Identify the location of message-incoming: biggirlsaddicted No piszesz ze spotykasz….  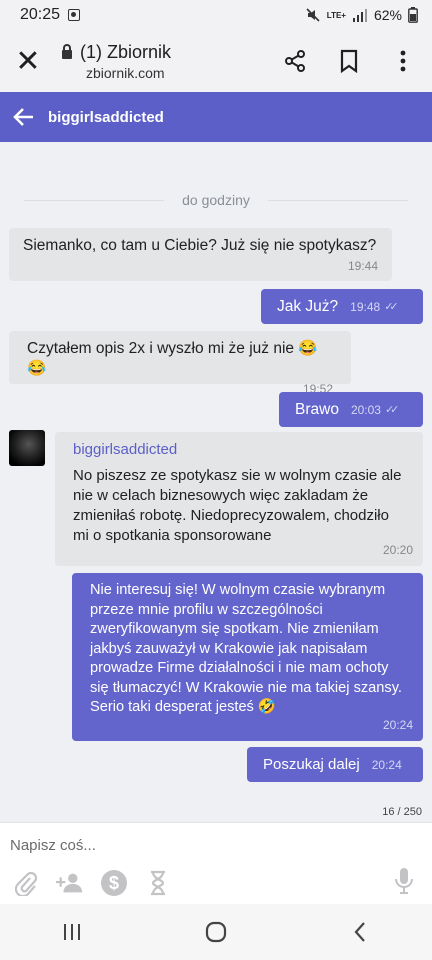
(239, 499).